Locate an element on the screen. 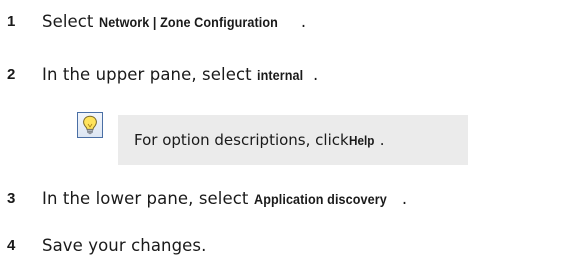 This screenshot has width=569, height=261. step-number: 3 is located at coordinates (11, 198).